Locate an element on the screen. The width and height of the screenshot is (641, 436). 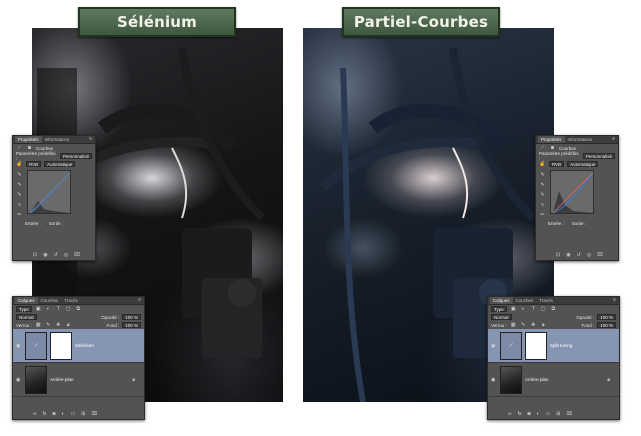
layer-name: Split toning is located at coordinates (561, 345).